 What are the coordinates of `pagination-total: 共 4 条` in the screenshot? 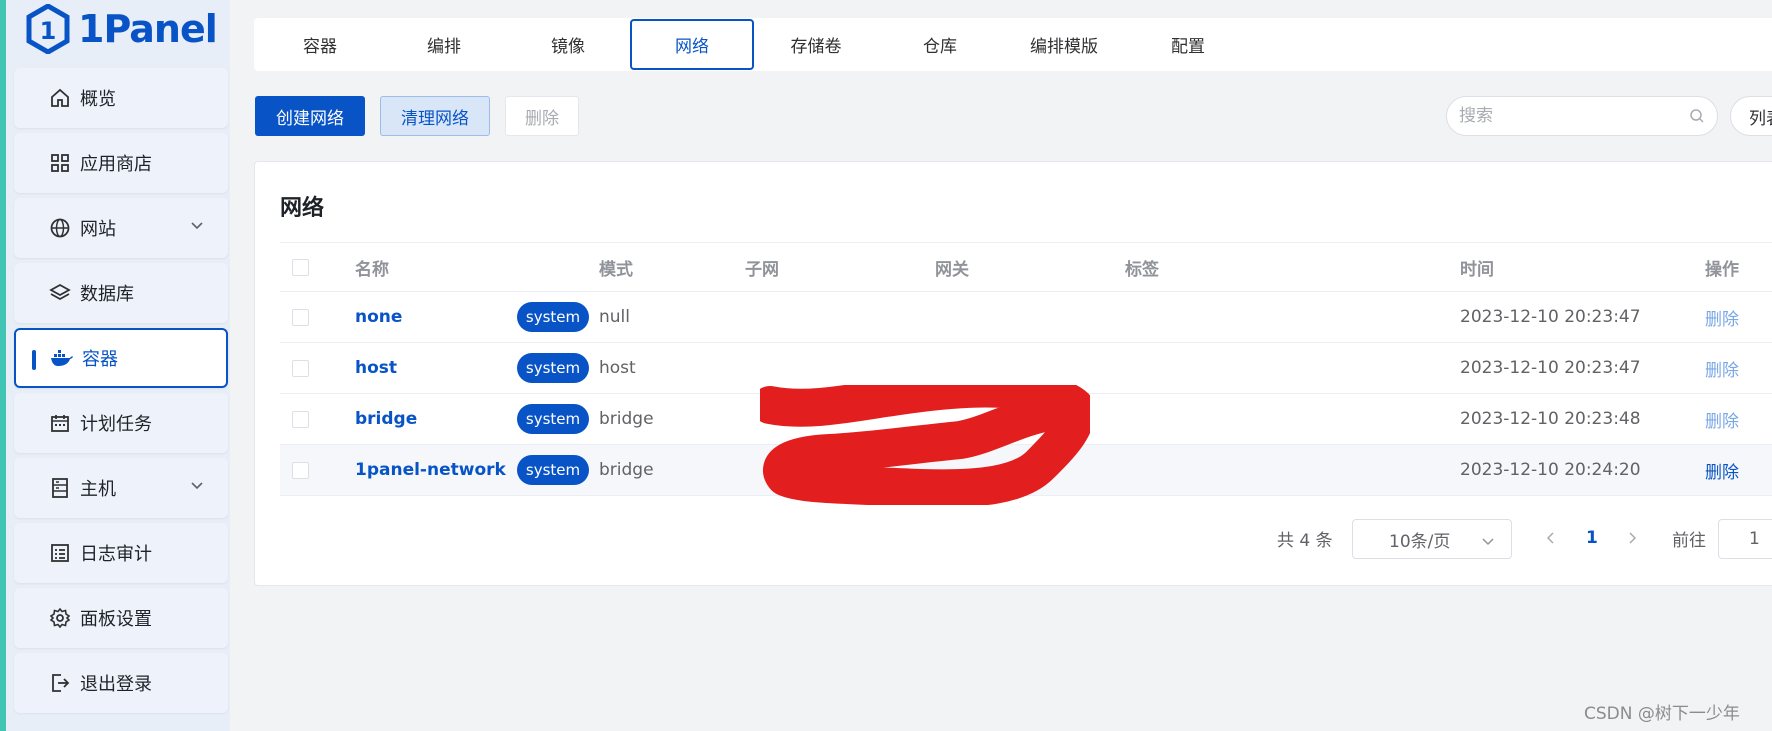 It's located at (1305, 540).